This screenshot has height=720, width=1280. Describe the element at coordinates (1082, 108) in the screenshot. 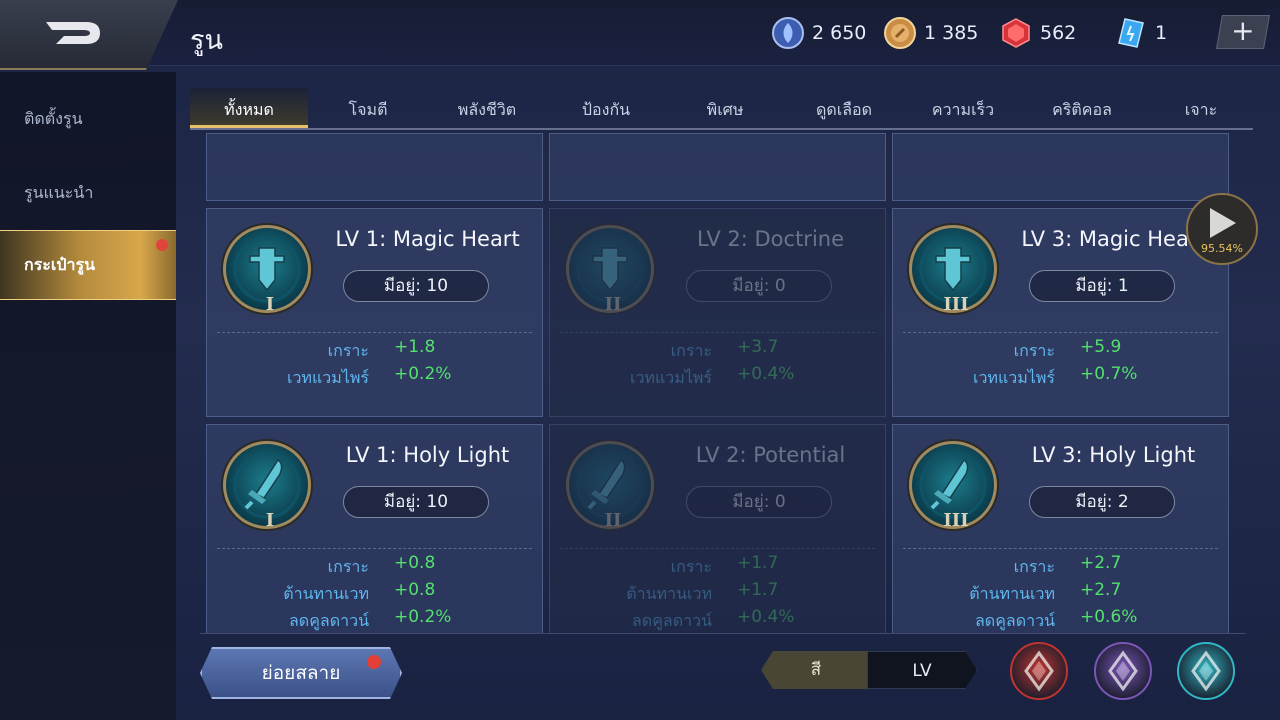

I see `tab-critical: คริติคอล` at that location.